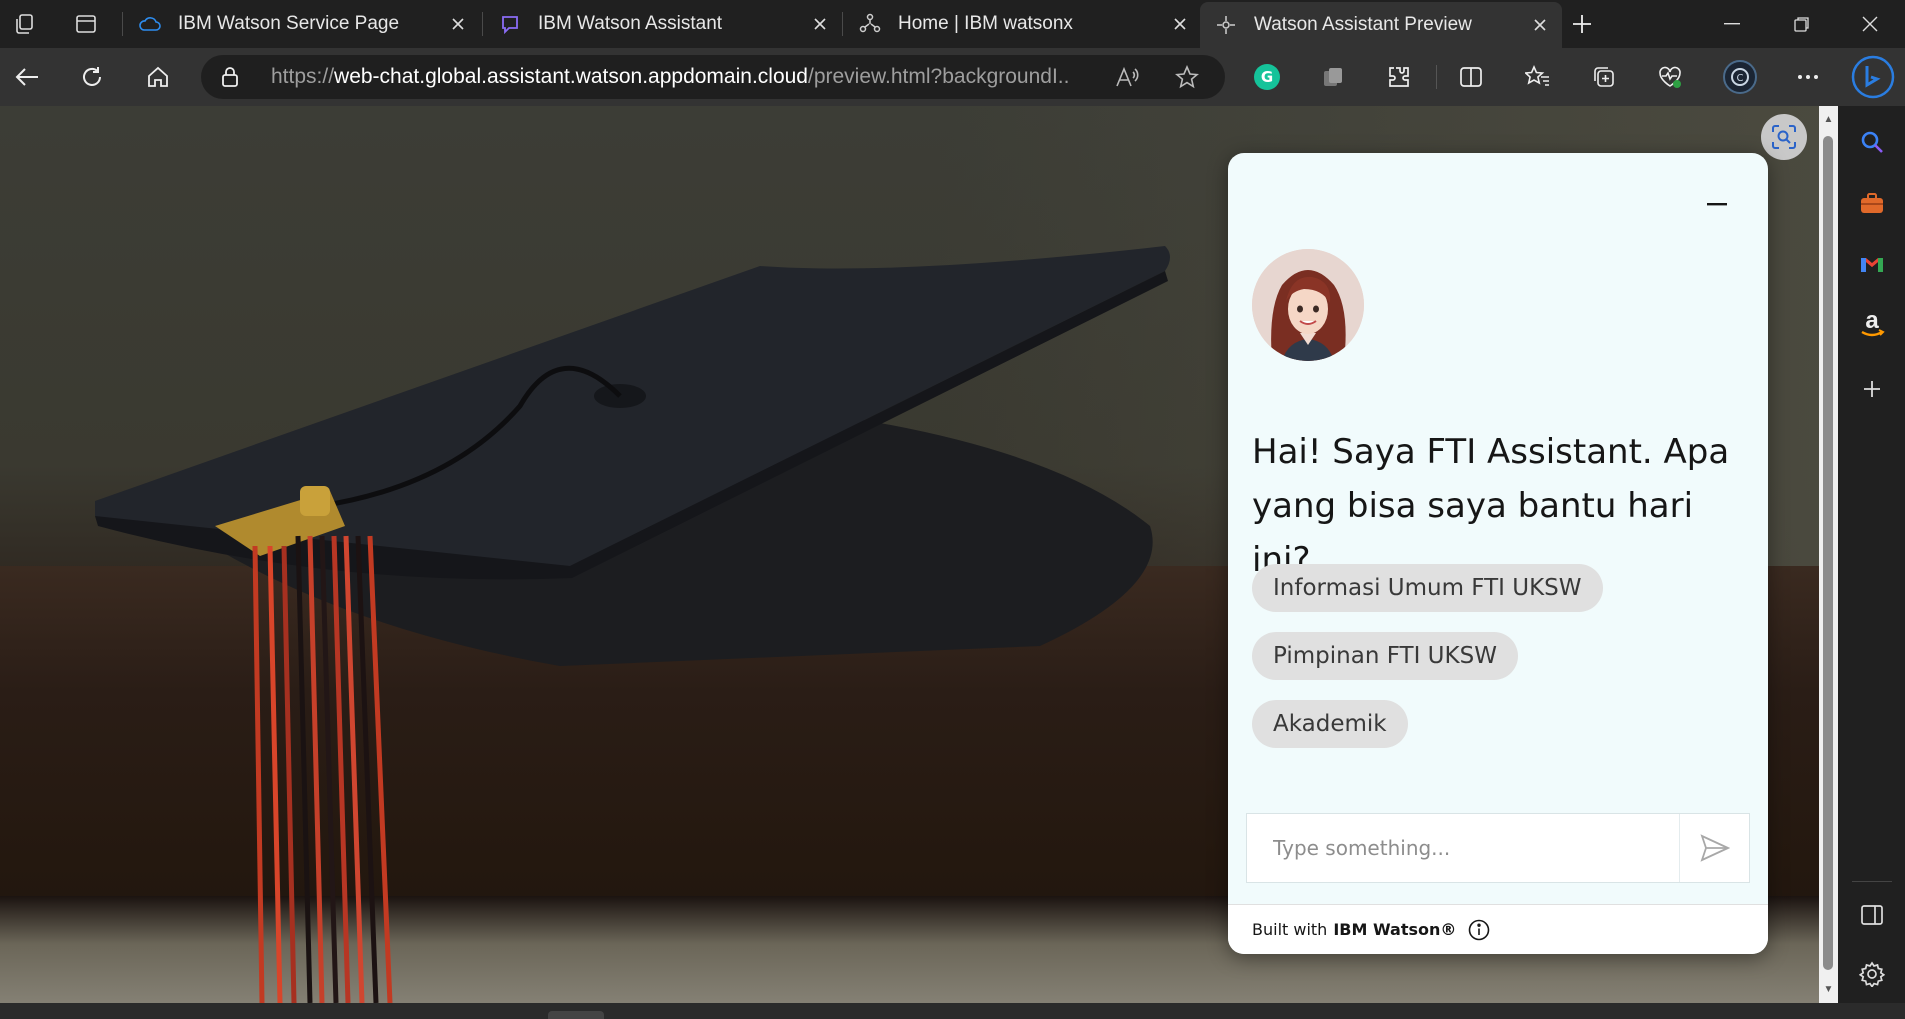 This screenshot has height=1019, width=1905. Describe the element at coordinates (1187, 77) in the screenshot. I see `favorite-star-icon` at that location.